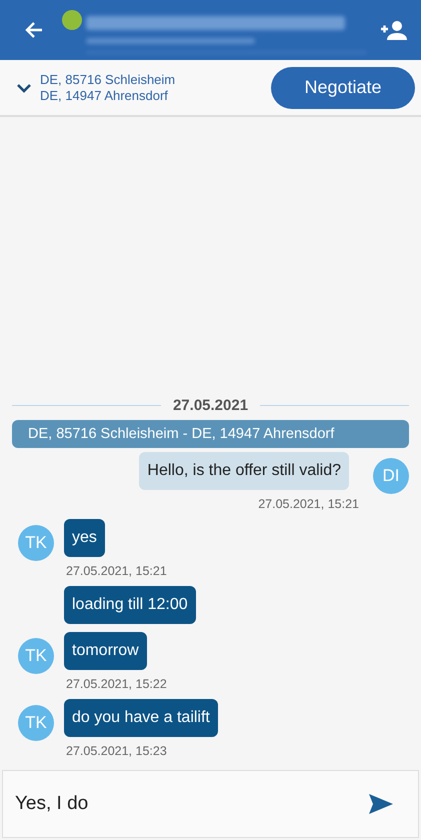 This screenshot has width=421, height=840. I want to click on message-bubble: tomorrow, so click(105, 651).